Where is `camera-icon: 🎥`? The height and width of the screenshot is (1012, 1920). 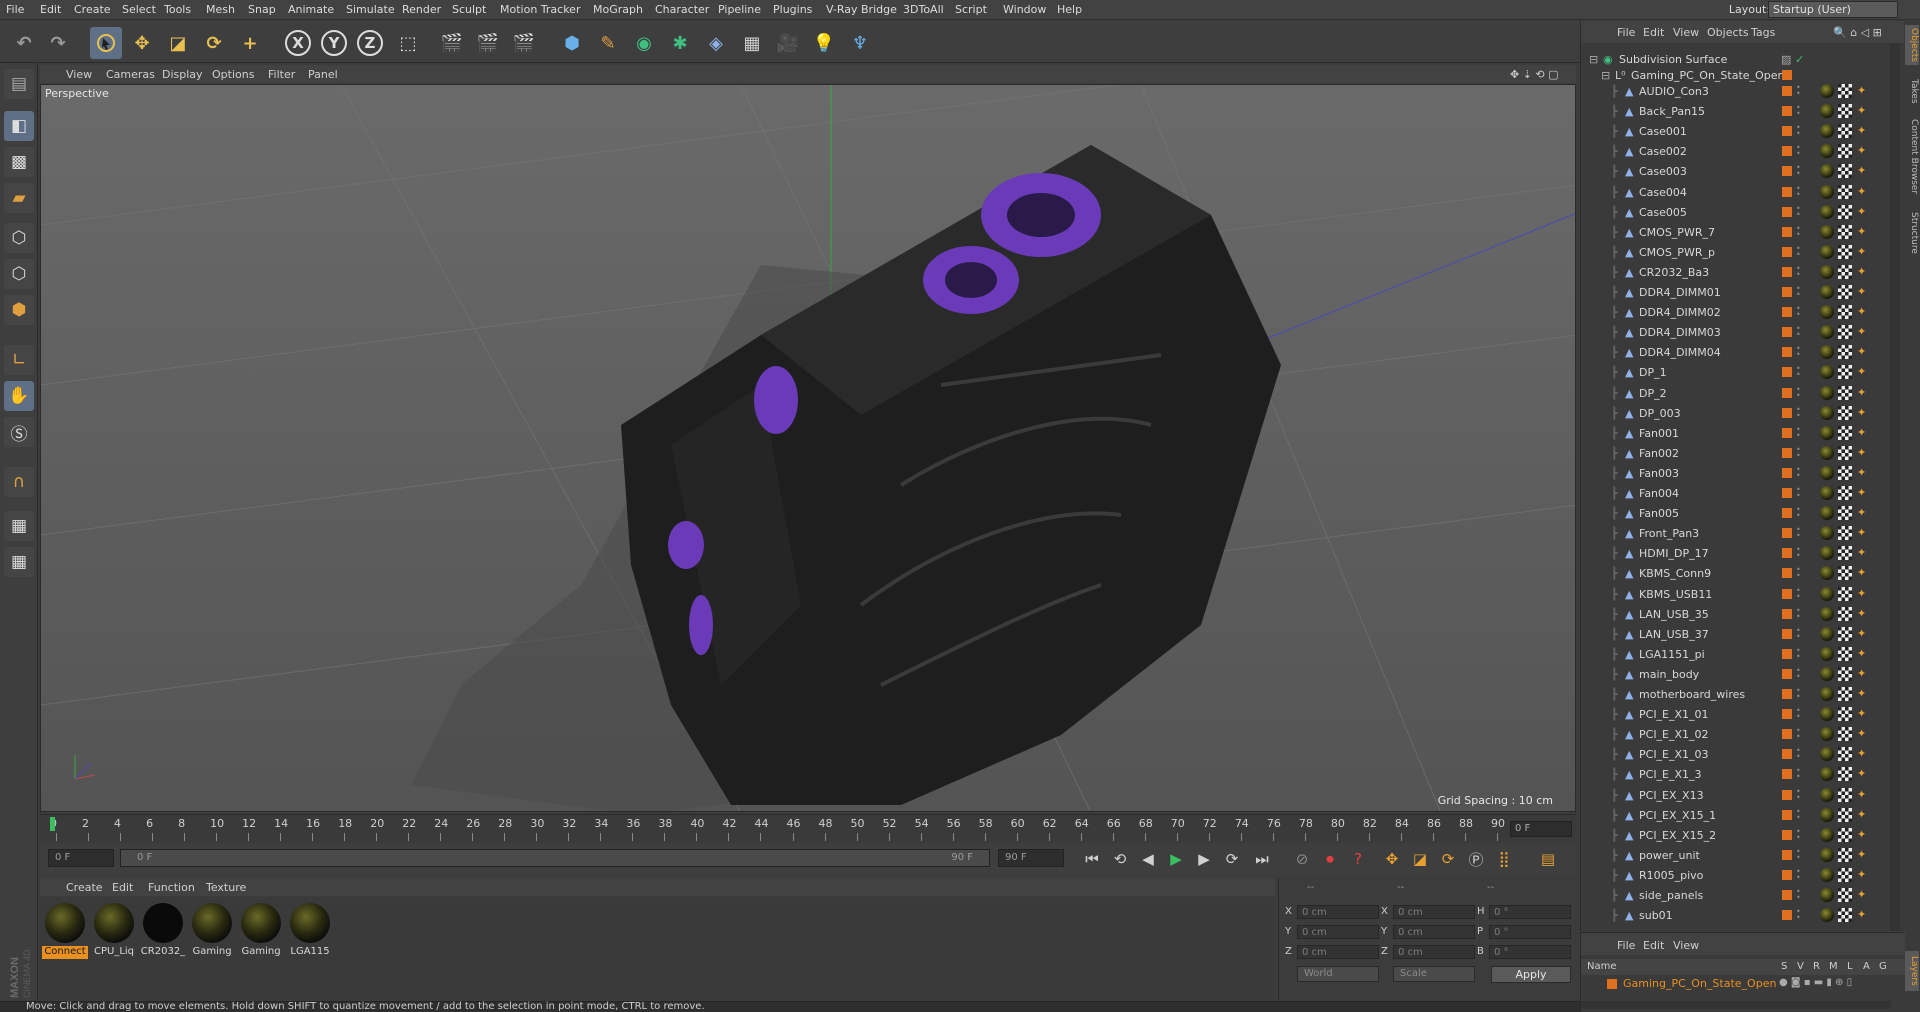 camera-icon: 🎥 is located at coordinates (788, 43).